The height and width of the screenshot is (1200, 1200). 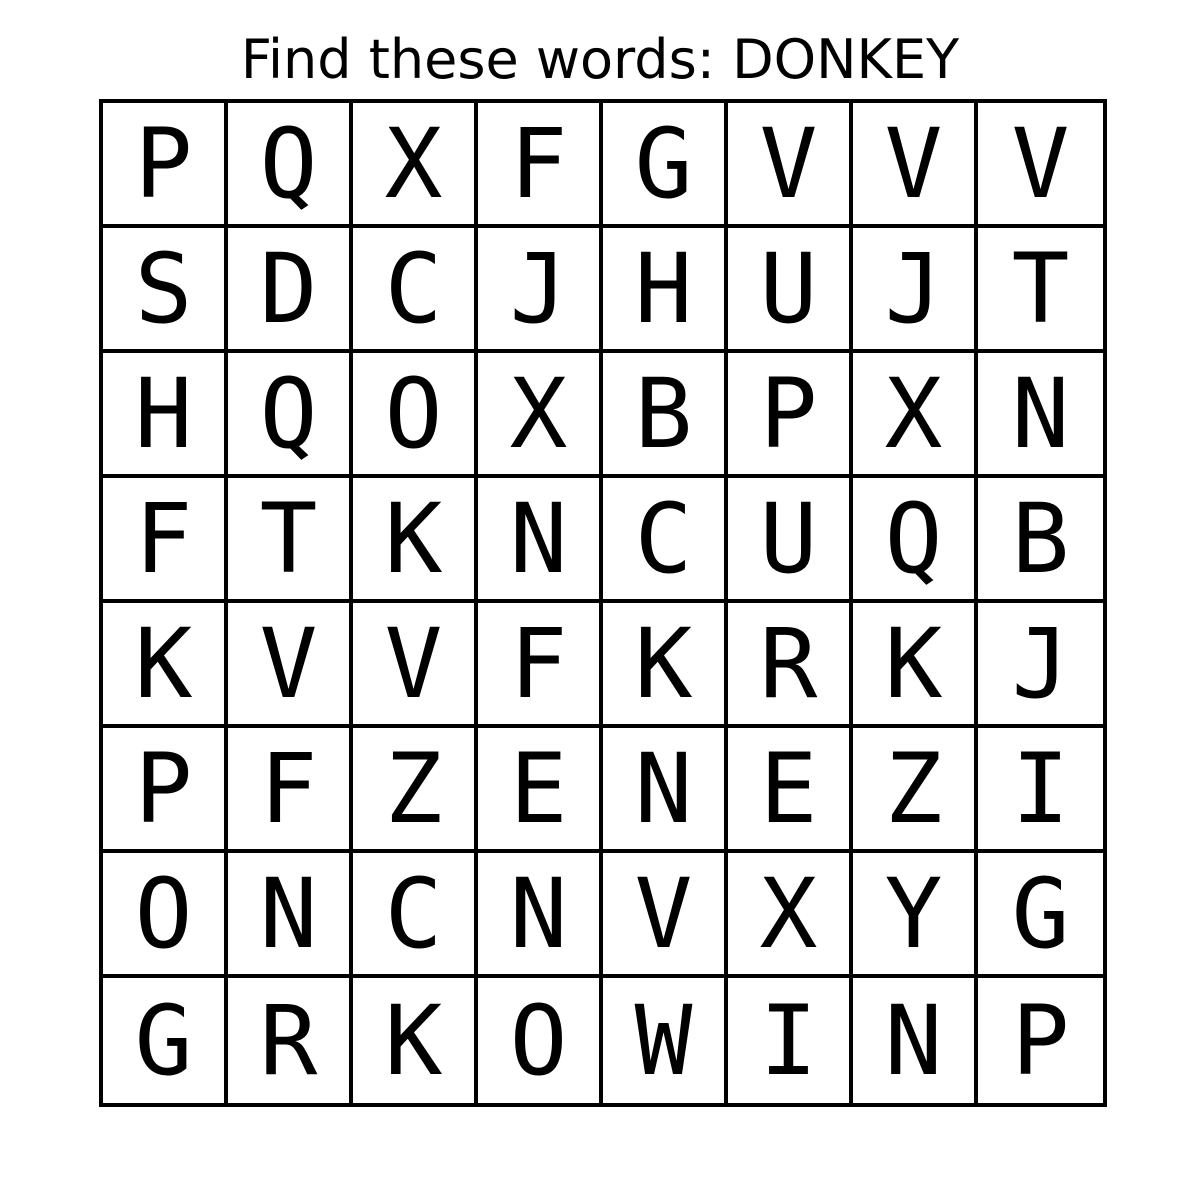 What do you see at coordinates (665, 915) in the screenshot?
I see `grid-cell-r6-c4: V` at bounding box center [665, 915].